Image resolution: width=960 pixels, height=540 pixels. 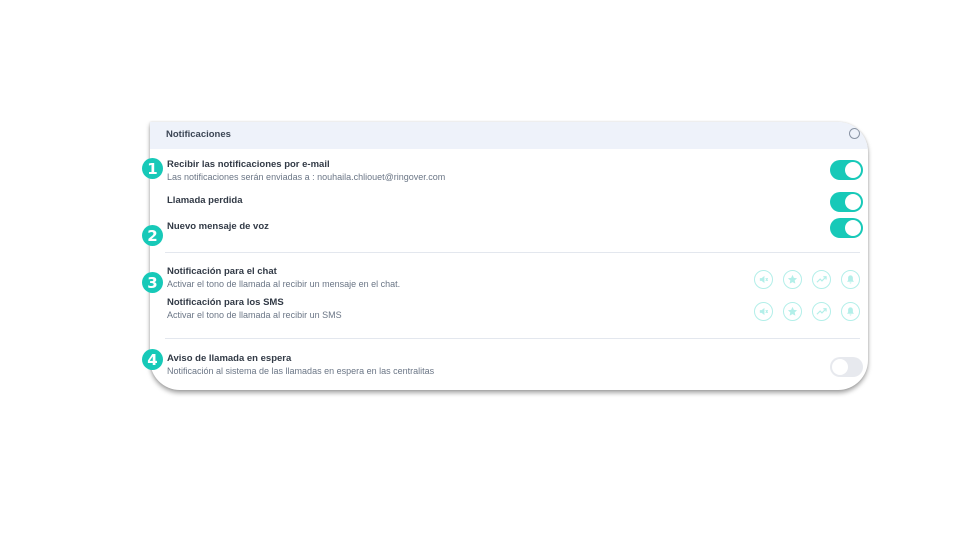 What do you see at coordinates (222, 271) in the screenshot?
I see `chat-notification-title: Notificación para el chat` at bounding box center [222, 271].